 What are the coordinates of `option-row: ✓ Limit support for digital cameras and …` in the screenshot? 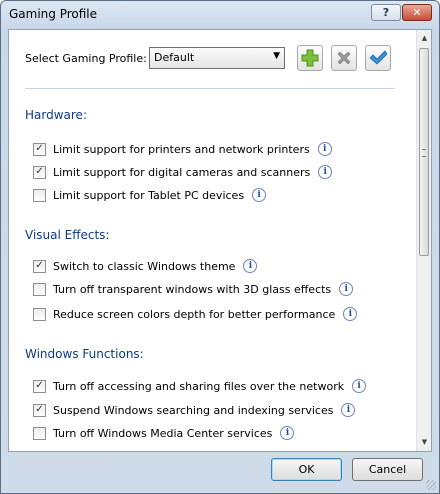 It's located at (183, 172).